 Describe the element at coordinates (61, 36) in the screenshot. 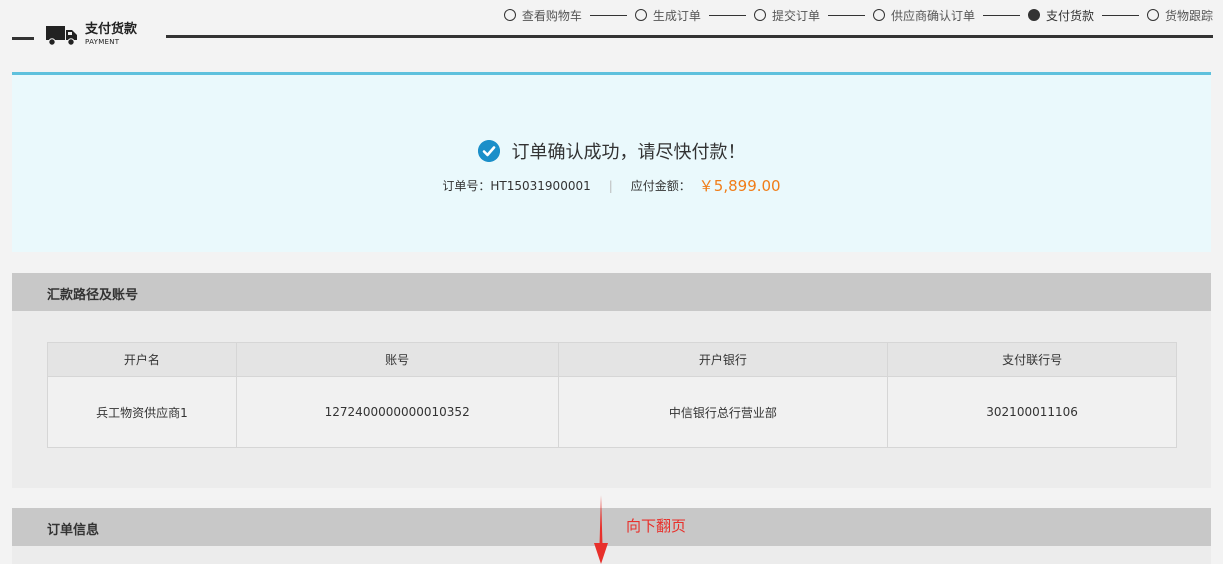

I see `truck-icon` at that location.